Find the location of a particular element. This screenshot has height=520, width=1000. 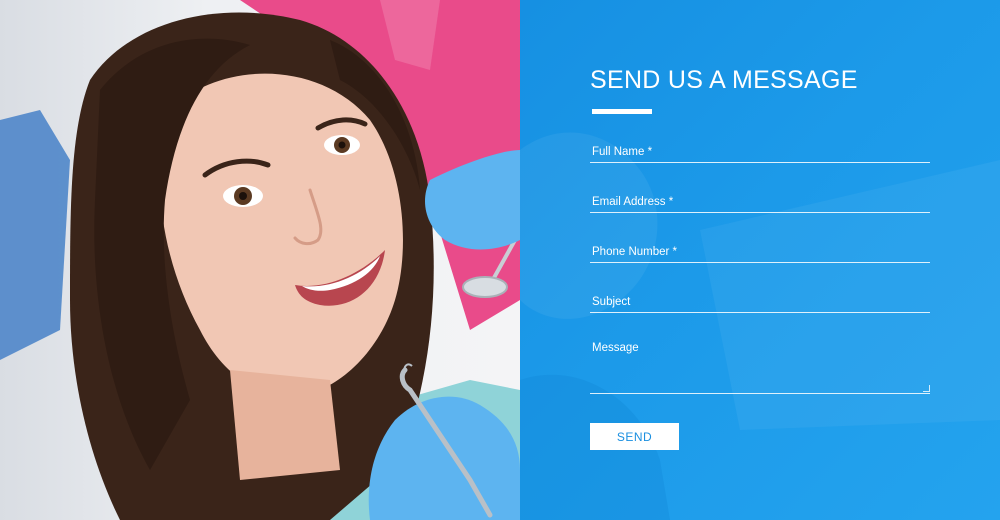

message-textarea is located at coordinates (760, 366).